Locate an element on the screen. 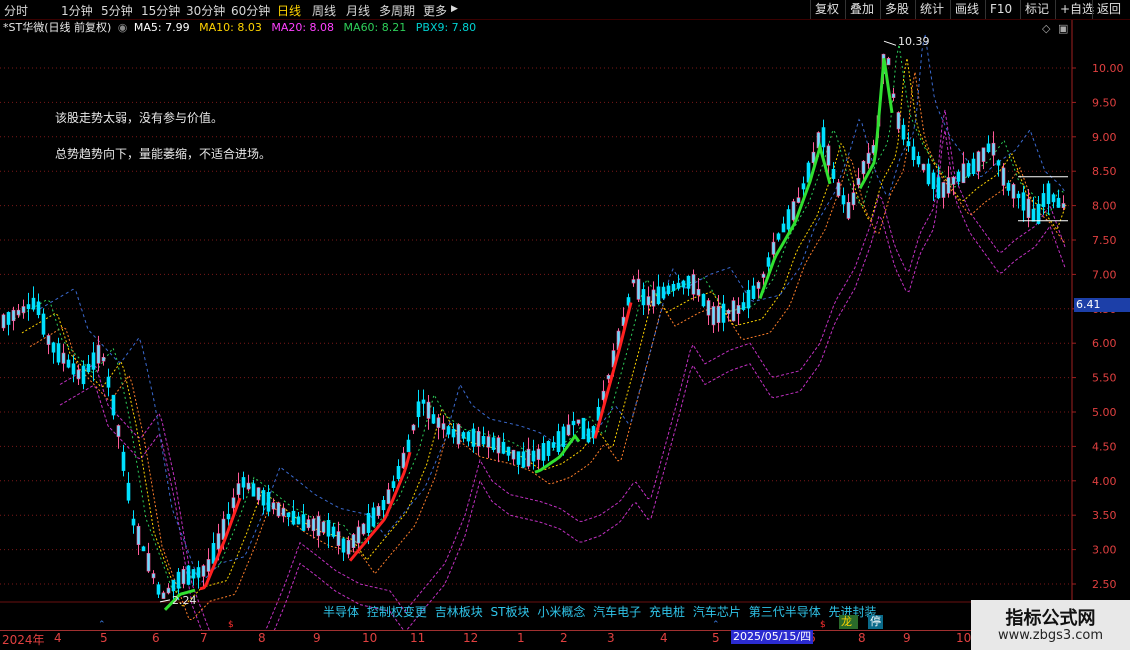 The width and height of the screenshot is (1130, 650). tab-more: 更多 is located at coordinates (435, 10).